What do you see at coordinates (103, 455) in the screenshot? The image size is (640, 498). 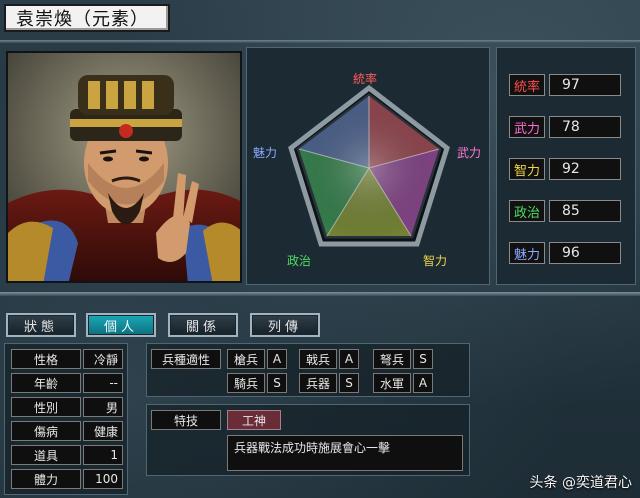 I see `attr-value: 1` at bounding box center [103, 455].